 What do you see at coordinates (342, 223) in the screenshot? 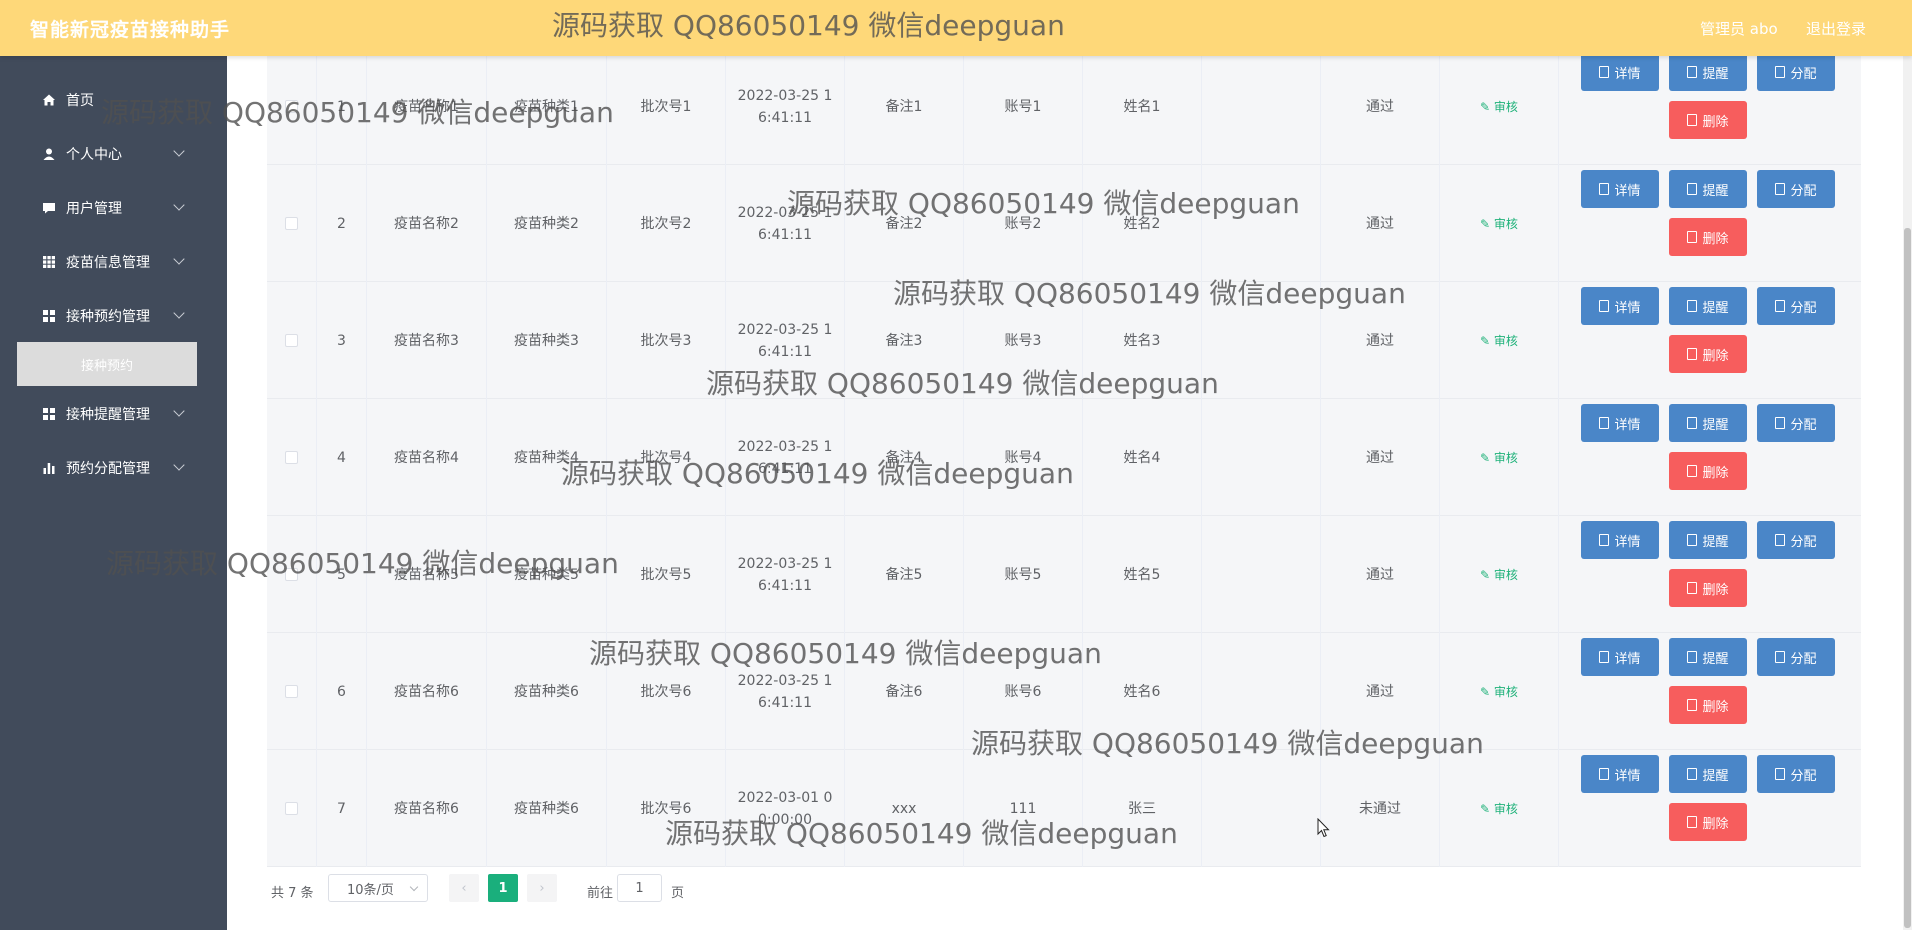
I see `row-index: 2` at bounding box center [342, 223].